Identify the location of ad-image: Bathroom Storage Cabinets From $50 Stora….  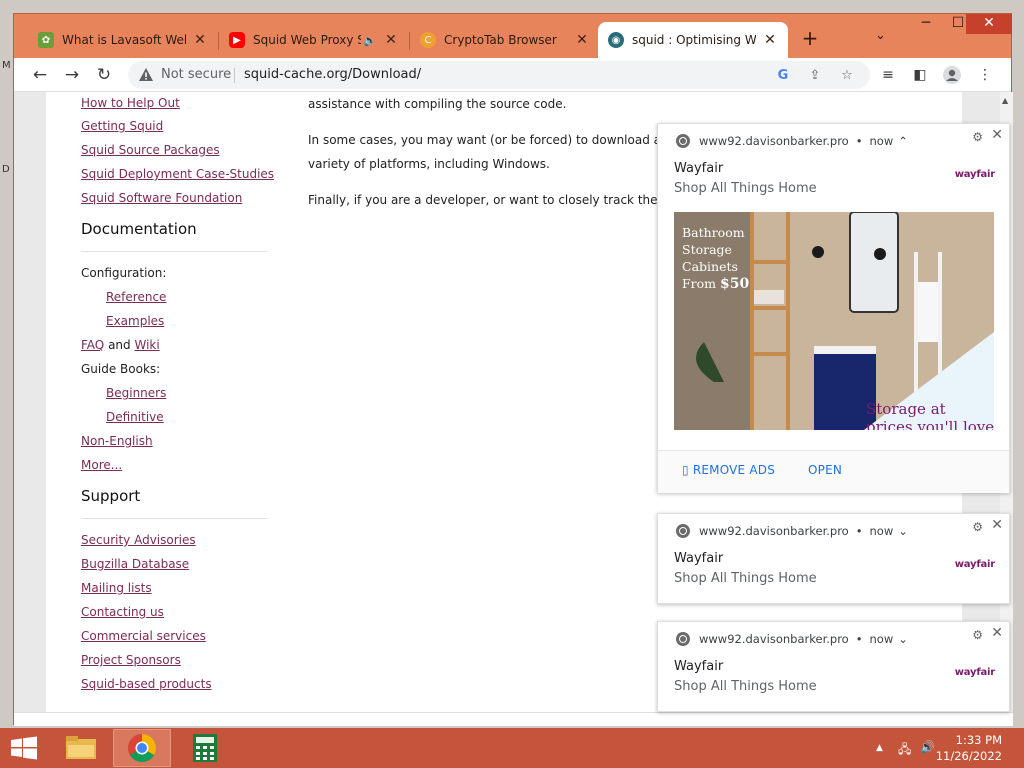
(834, 321).